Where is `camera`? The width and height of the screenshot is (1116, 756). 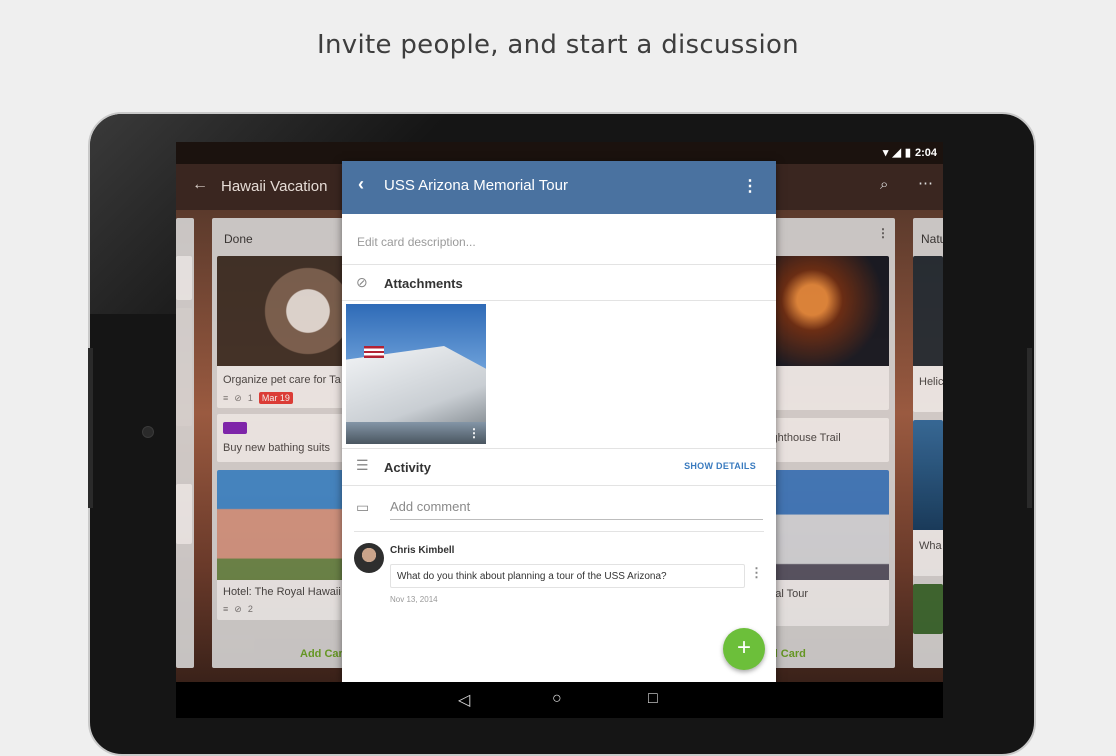 camera is located at coordinates (148, 432).